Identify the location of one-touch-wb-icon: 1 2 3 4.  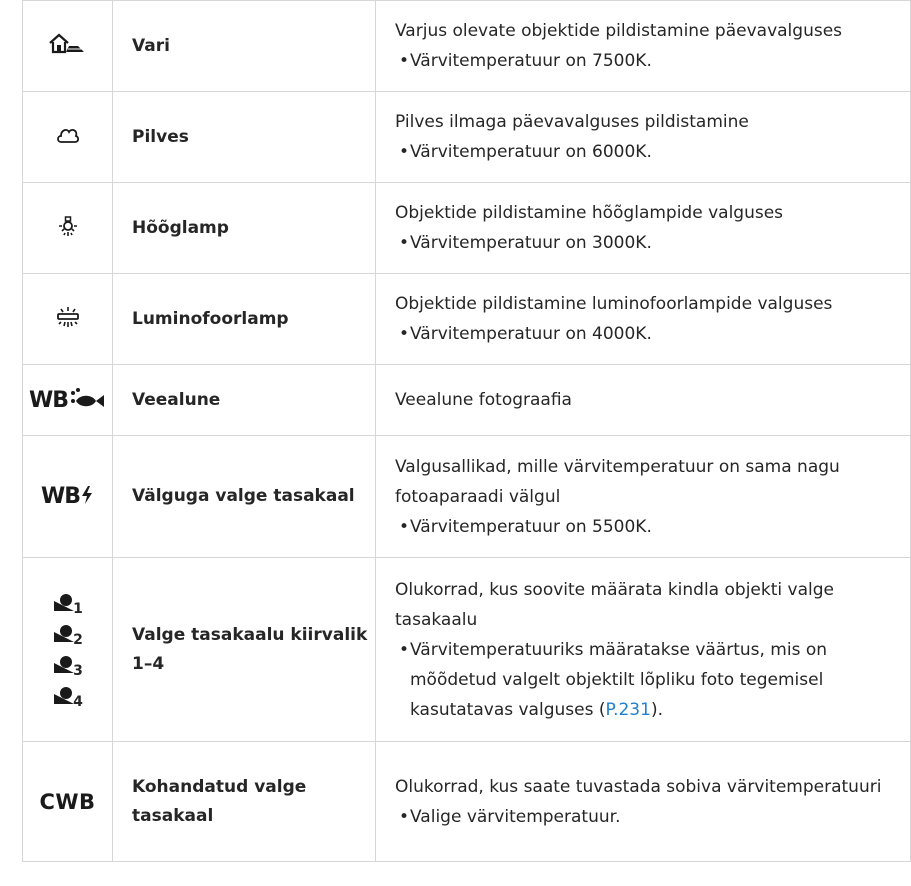
(67, 650).